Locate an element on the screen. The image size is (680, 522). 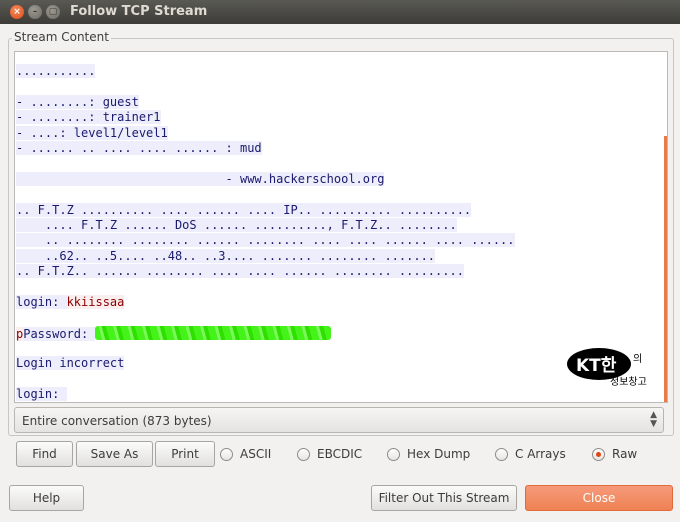
format-radio-c-arrays: C Arrays is located at coordinates (530, 454).